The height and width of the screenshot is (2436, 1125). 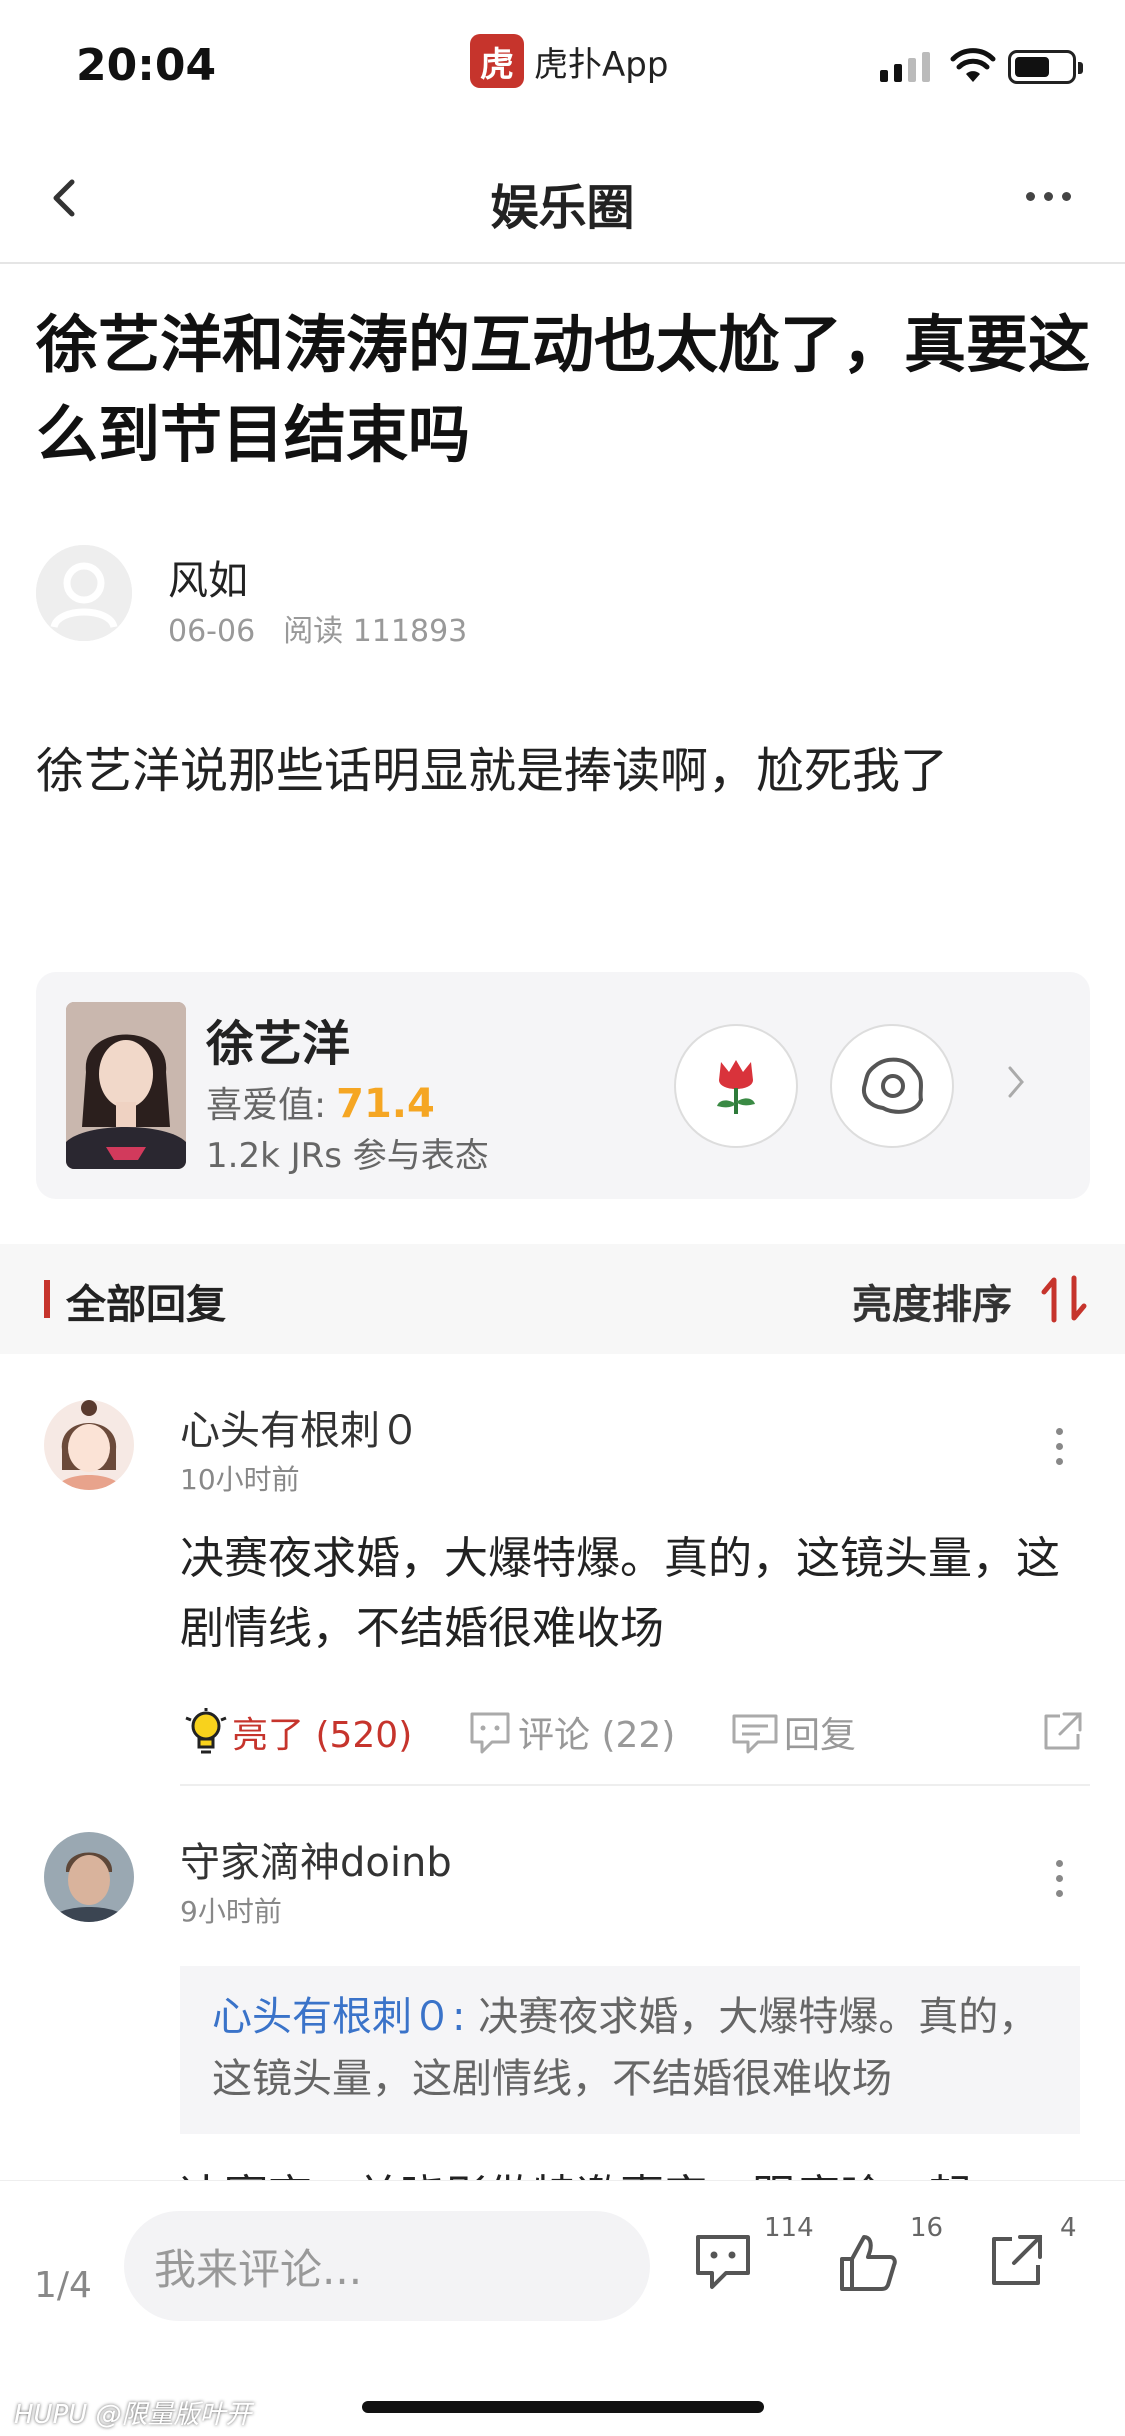 What do you see at coordinates (563, 2407) in the screenshot?
I see `home-indicator` at bounding box center [563, 2407].